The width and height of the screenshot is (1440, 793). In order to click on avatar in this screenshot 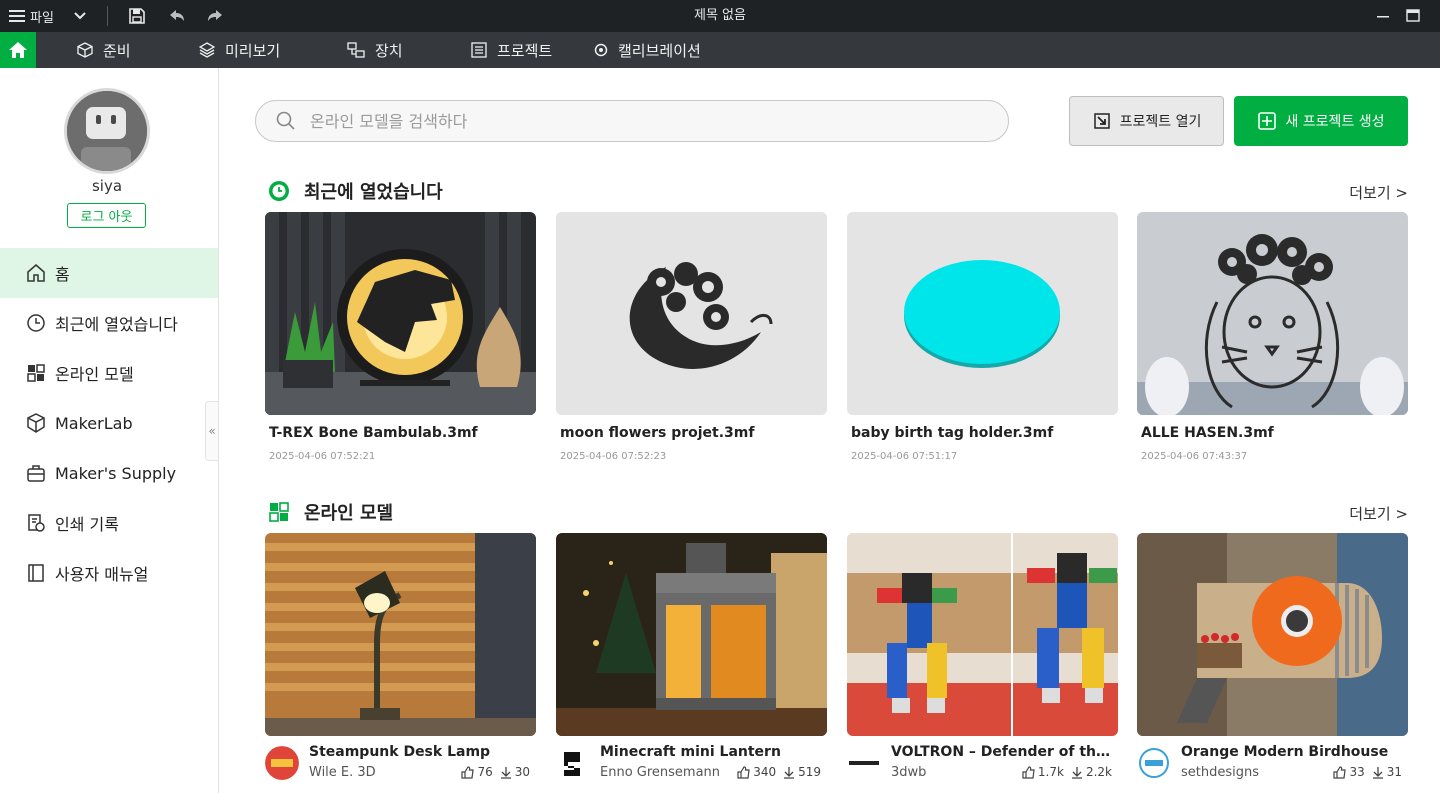, I will do `click(107, 131)`.